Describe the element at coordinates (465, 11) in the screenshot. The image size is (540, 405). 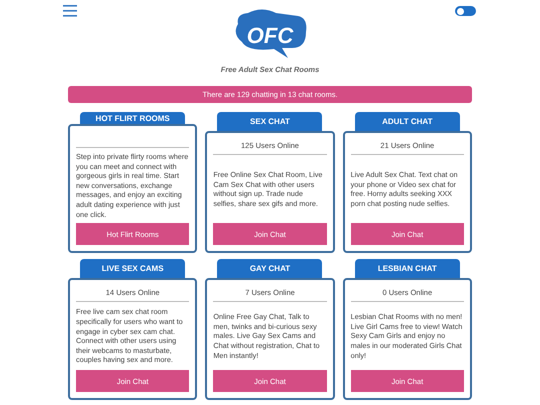
I see `theme-toggle` at that location.